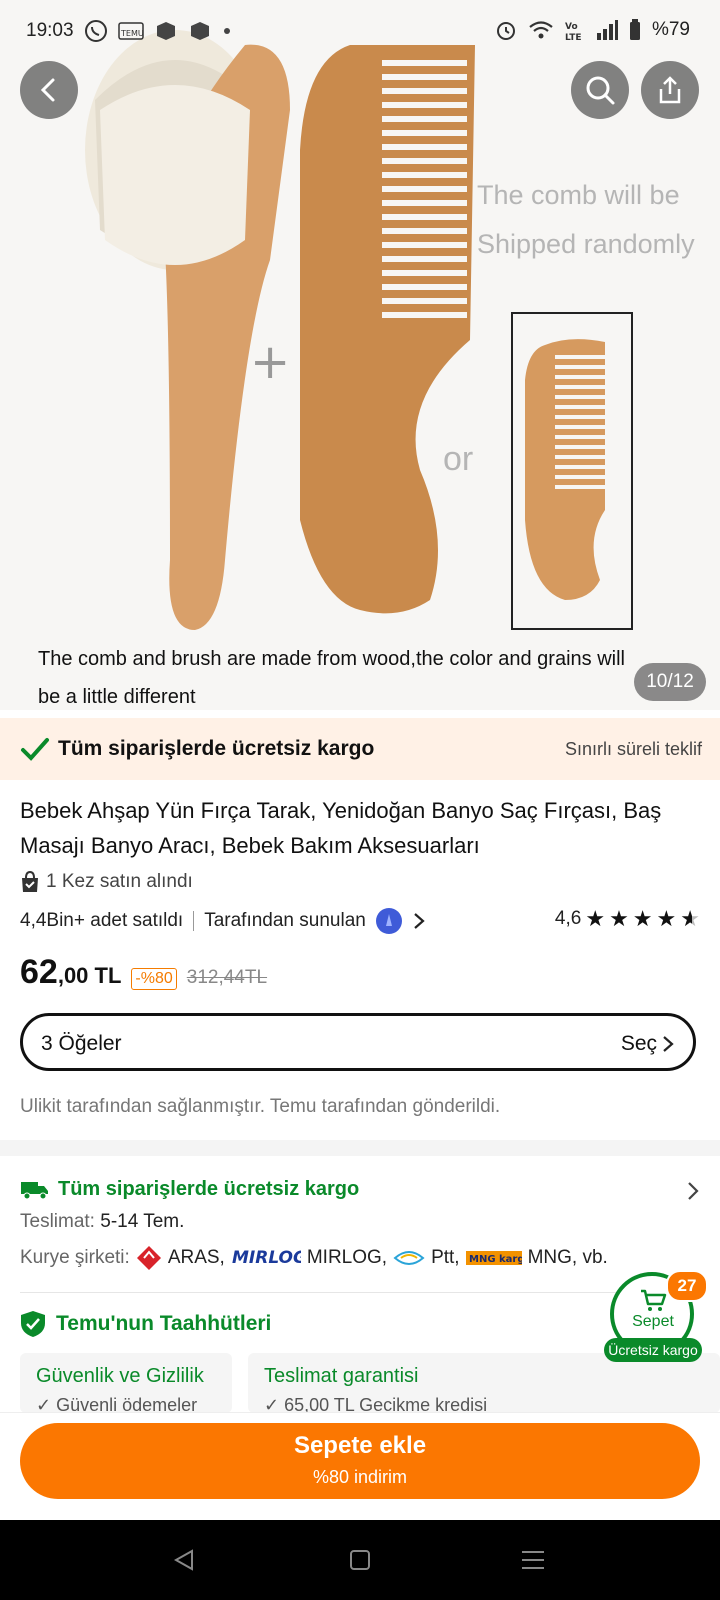 This screenshot has width=720, height=1600. I want to click on shipping-title-text: Tüm siparişlerde ücretsiz kargo, so click(209, 1189).